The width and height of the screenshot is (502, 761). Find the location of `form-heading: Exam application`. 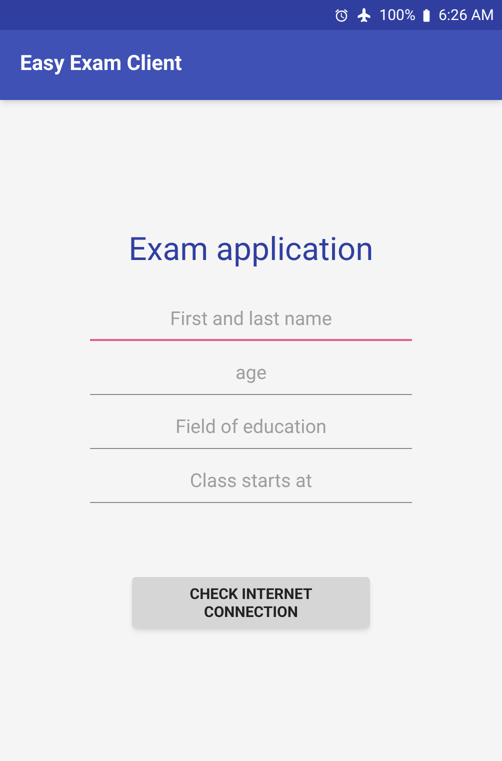

form-heading: Exam application is located at coordinates (251, 249).